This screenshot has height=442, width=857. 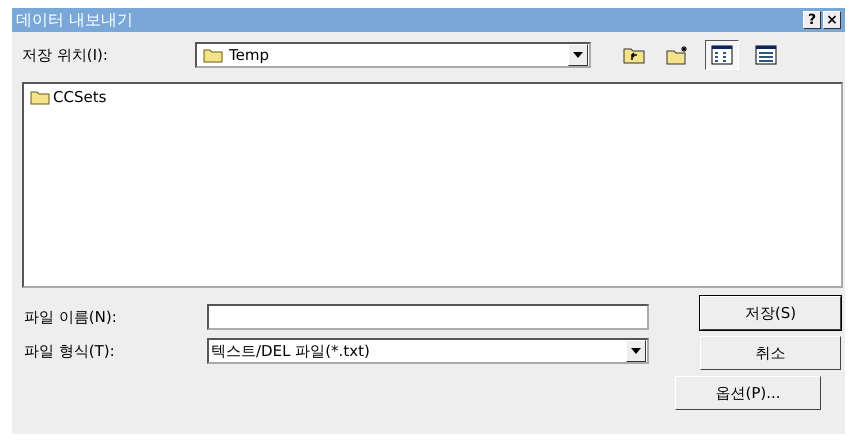 I want to click on file-item: CCSets, so click(x=68, y=97).